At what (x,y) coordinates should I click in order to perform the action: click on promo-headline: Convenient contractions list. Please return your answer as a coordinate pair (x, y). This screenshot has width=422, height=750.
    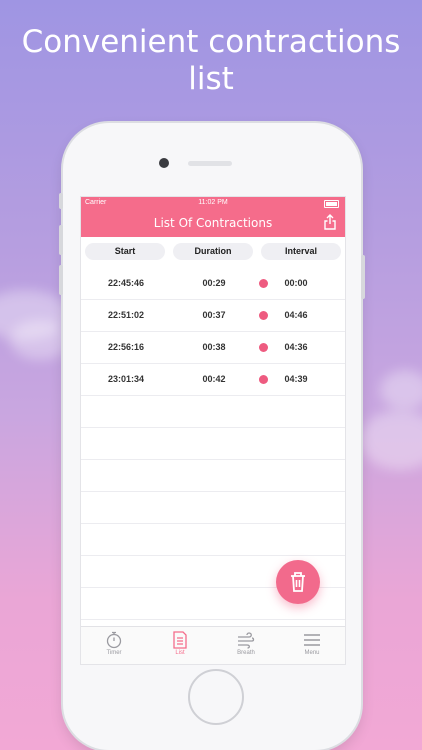
    Looking at the image, I should click on (211, 61).